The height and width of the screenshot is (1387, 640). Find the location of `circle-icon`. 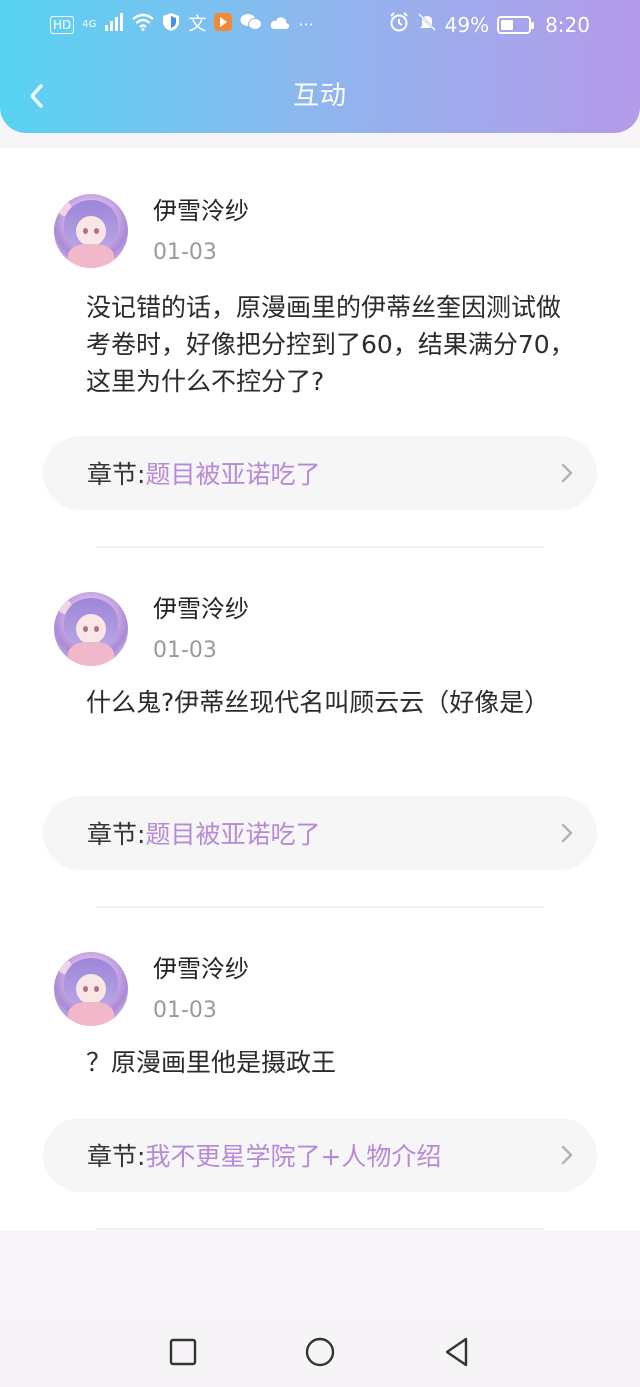

circle-icon is located at coordinates (320, 1352).